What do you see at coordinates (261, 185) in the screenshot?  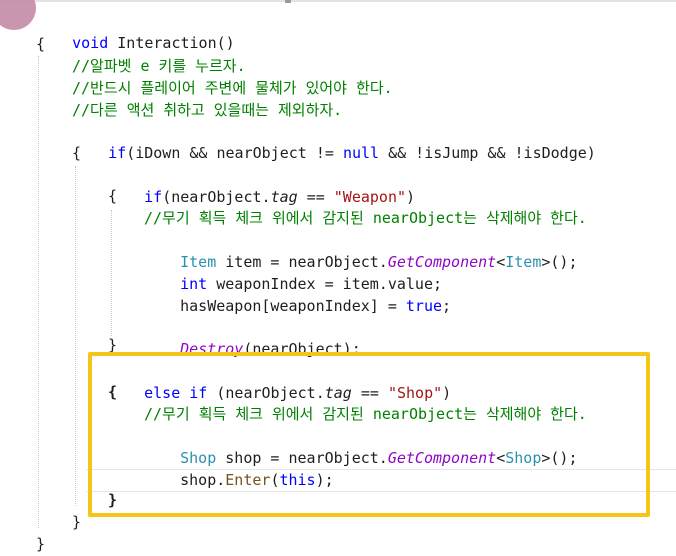 I see `code-line-8: if(nearObject.tag == "Weapon")` at bounding box center [261, 185].